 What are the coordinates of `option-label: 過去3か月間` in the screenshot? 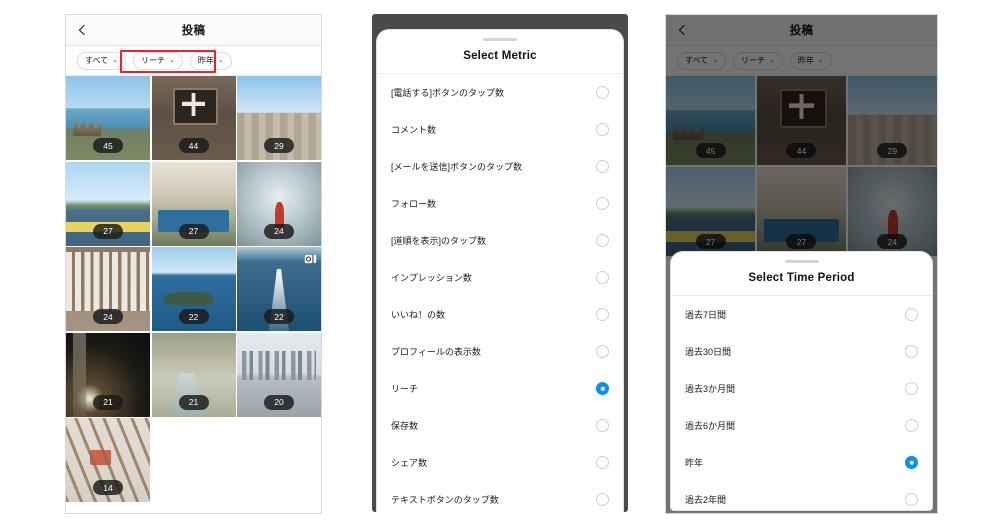 It's located at (710, 389).